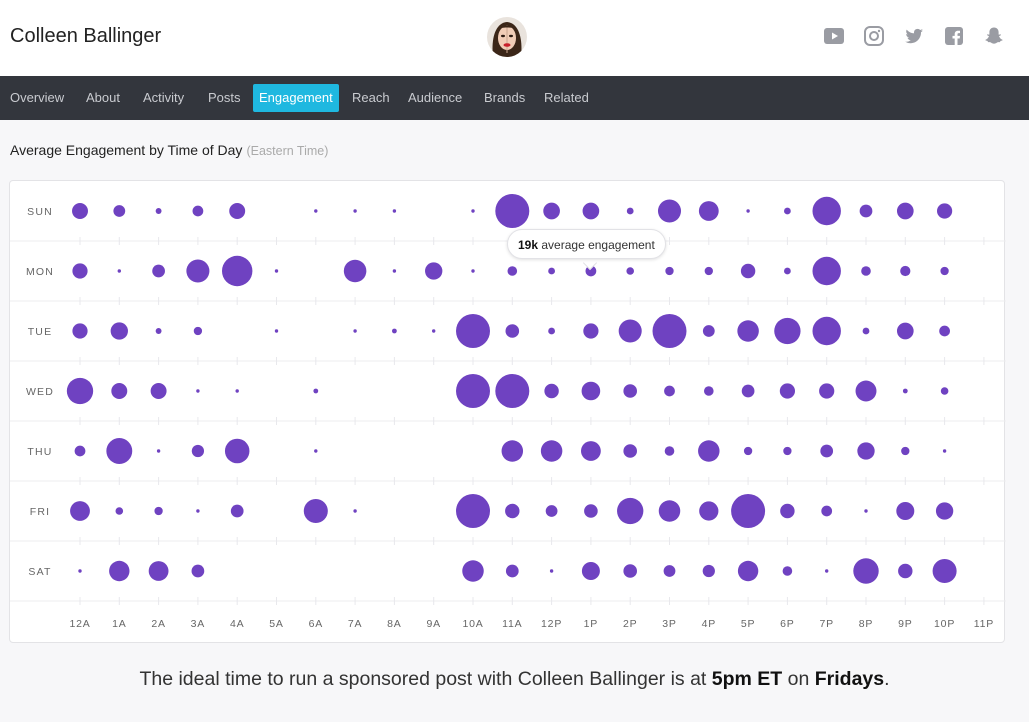 The image size is (1029, 722). What do you see at coordinates (994, 36) in the screenshot?
I see `snapchat-icon` at bounding box center [994, 36].